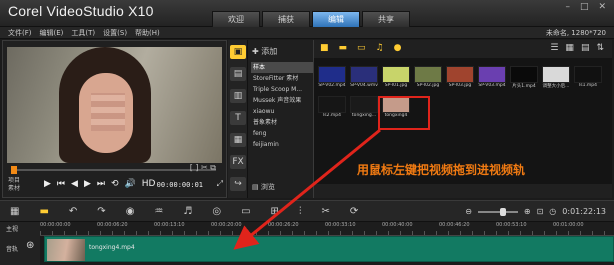  I want to click on resize-icon: ⤢, so click(220, 184).